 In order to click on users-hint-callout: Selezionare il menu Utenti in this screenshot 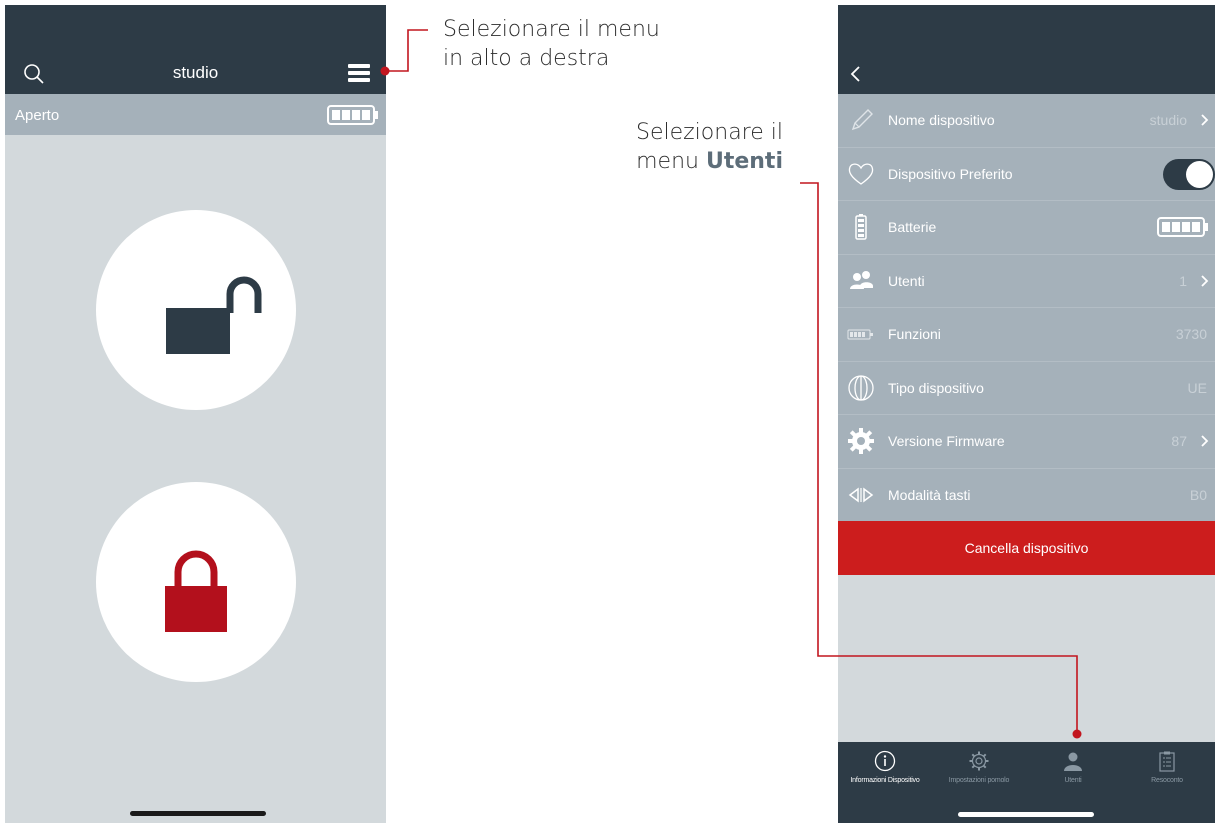, I will do `click(681, 147)`.